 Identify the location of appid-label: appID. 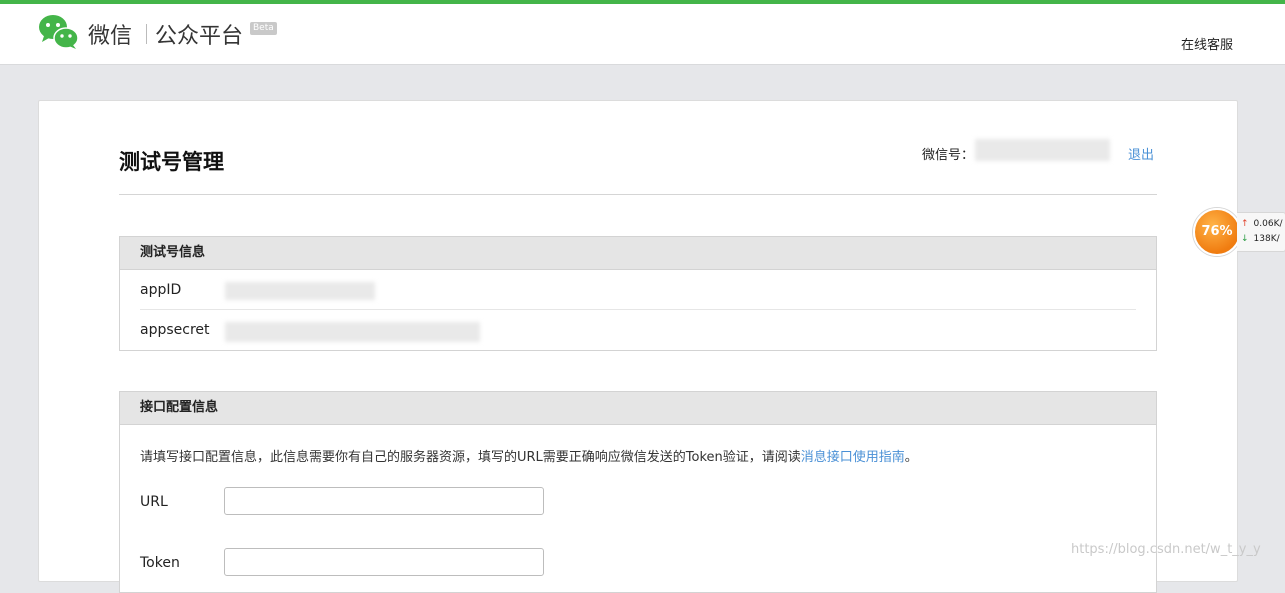
(161, 290).